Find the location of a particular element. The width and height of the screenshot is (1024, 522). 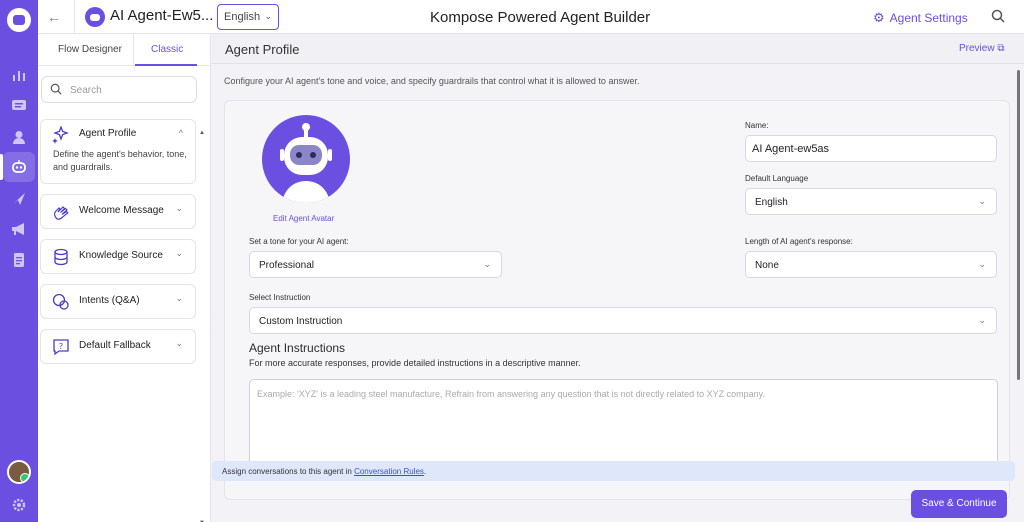

sparkles-icon is located at coordinates (61, 134).